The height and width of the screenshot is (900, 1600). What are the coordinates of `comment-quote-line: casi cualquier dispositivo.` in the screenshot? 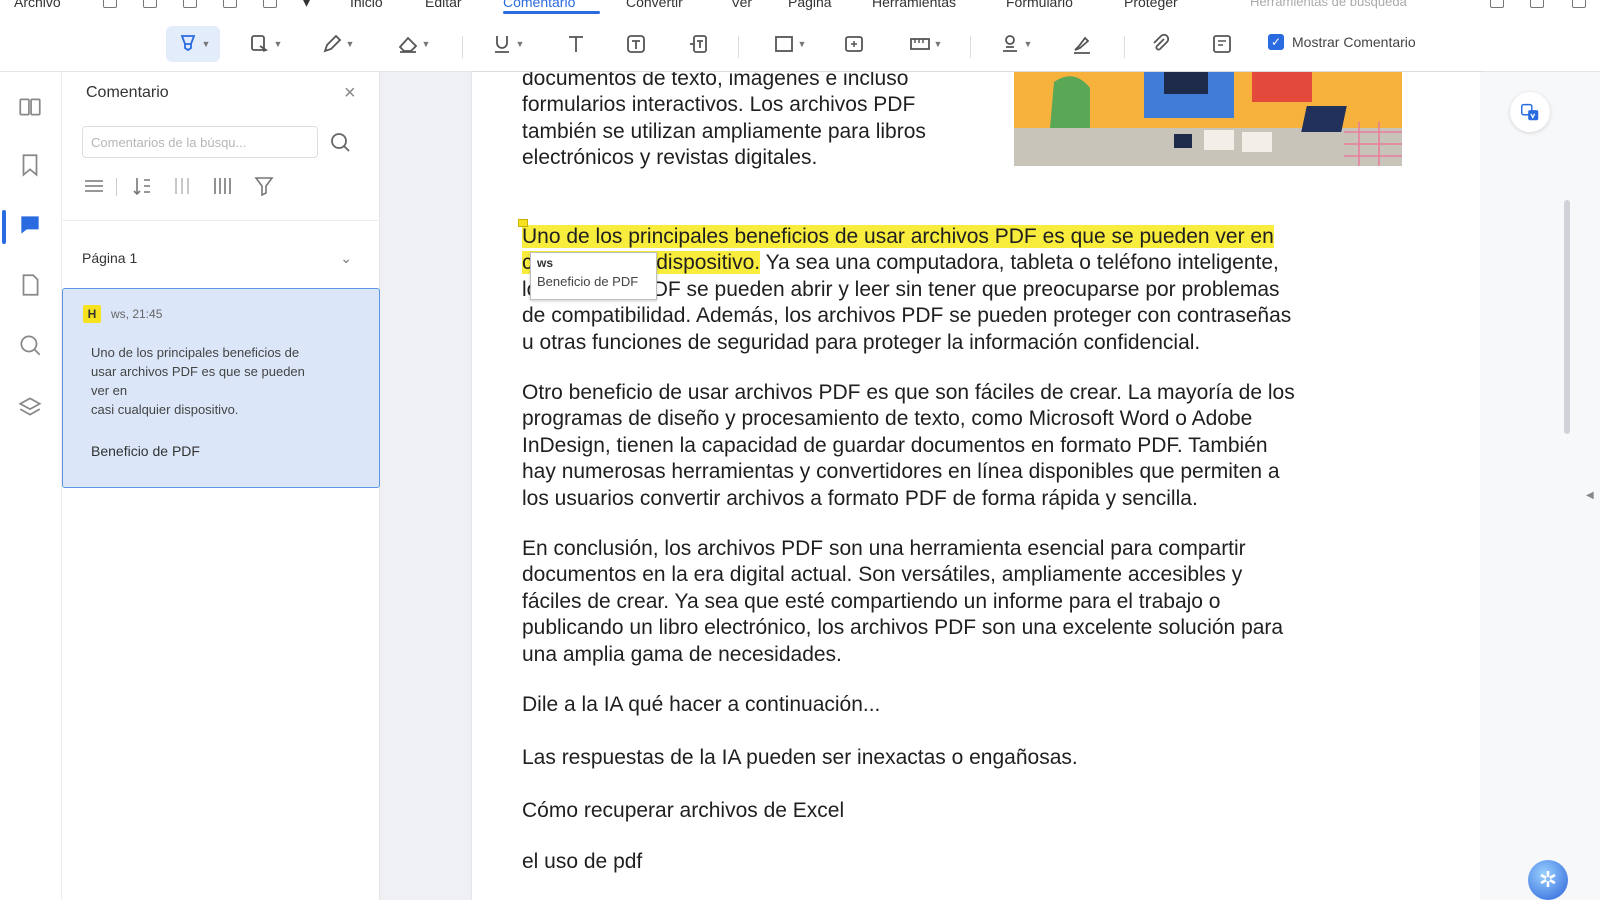 It's located at (165, 409).